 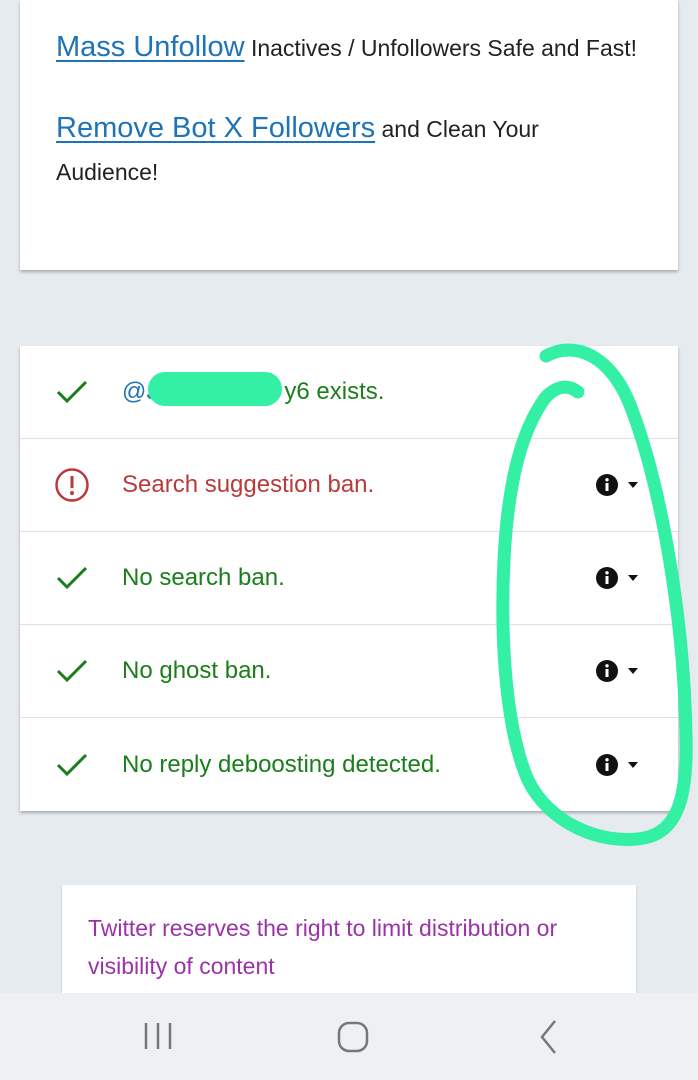 I want to click on handle-suffix: y6, so click(x=297, y=391).